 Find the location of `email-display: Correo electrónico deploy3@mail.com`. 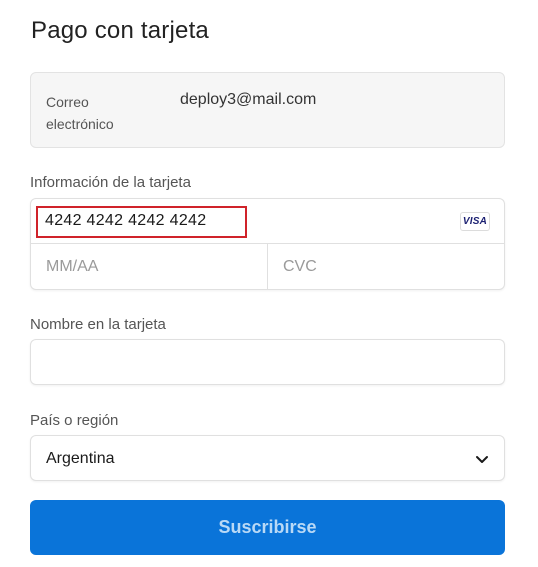

email-display: Correo electrónico deploy3@mail.com is located at coordinates (267, 110).